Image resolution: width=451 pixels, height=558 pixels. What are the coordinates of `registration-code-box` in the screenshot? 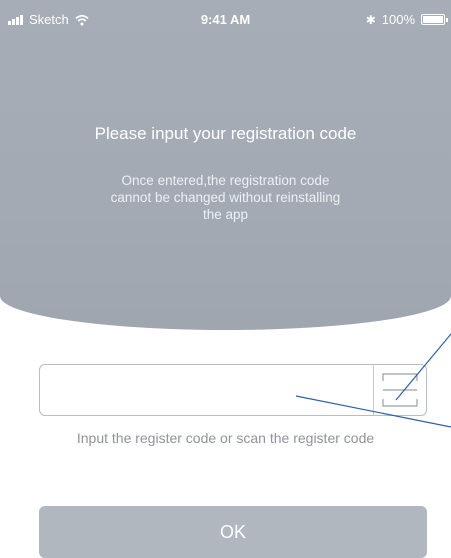 It's located at (233, 390).